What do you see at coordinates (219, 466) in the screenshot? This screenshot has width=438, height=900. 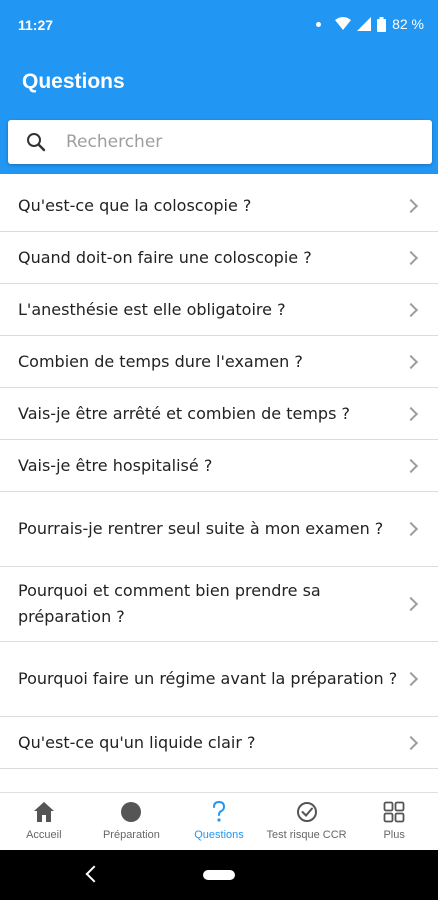 I see `list-item: Vais-je être hospitalisé ?` at bounding box center [219, 466].